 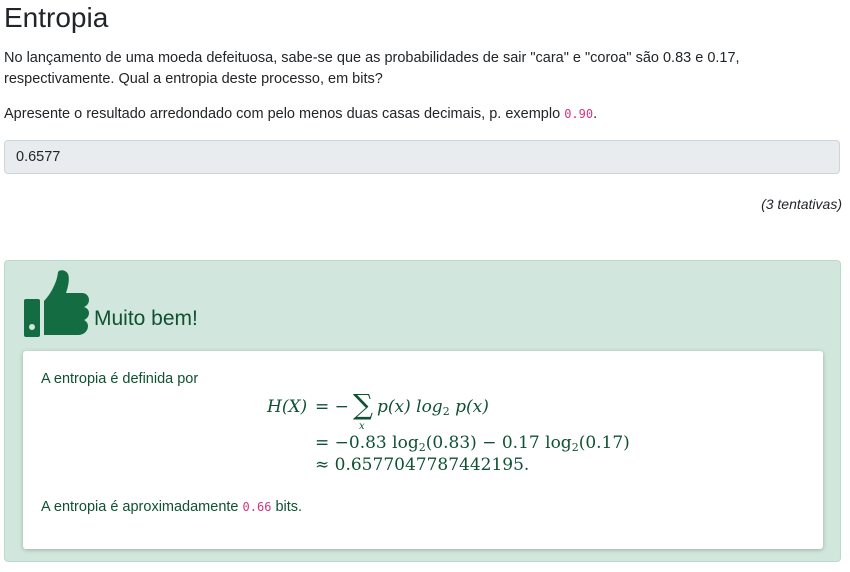 What do you see at coordinates (56, 17) in the screenshot?
I see `page-title: Entropia` at bounding box center [56, 17].